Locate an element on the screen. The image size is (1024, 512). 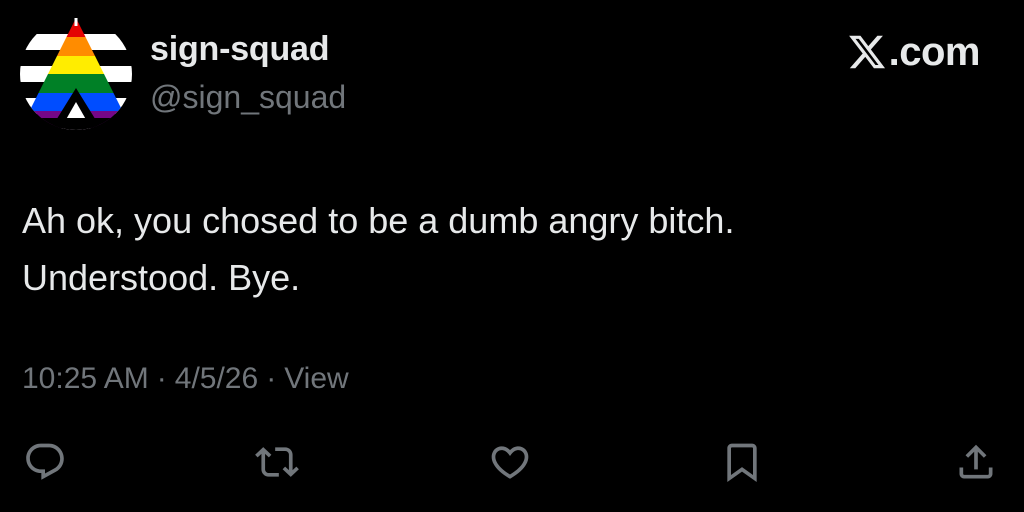
author-handle: @sign_squad is located at coordinates (248, 97).